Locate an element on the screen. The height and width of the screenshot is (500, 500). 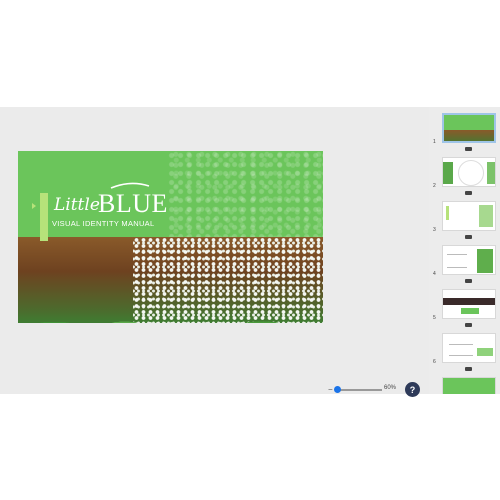
thumbnail-3-image is located at coordinates (486, 216).